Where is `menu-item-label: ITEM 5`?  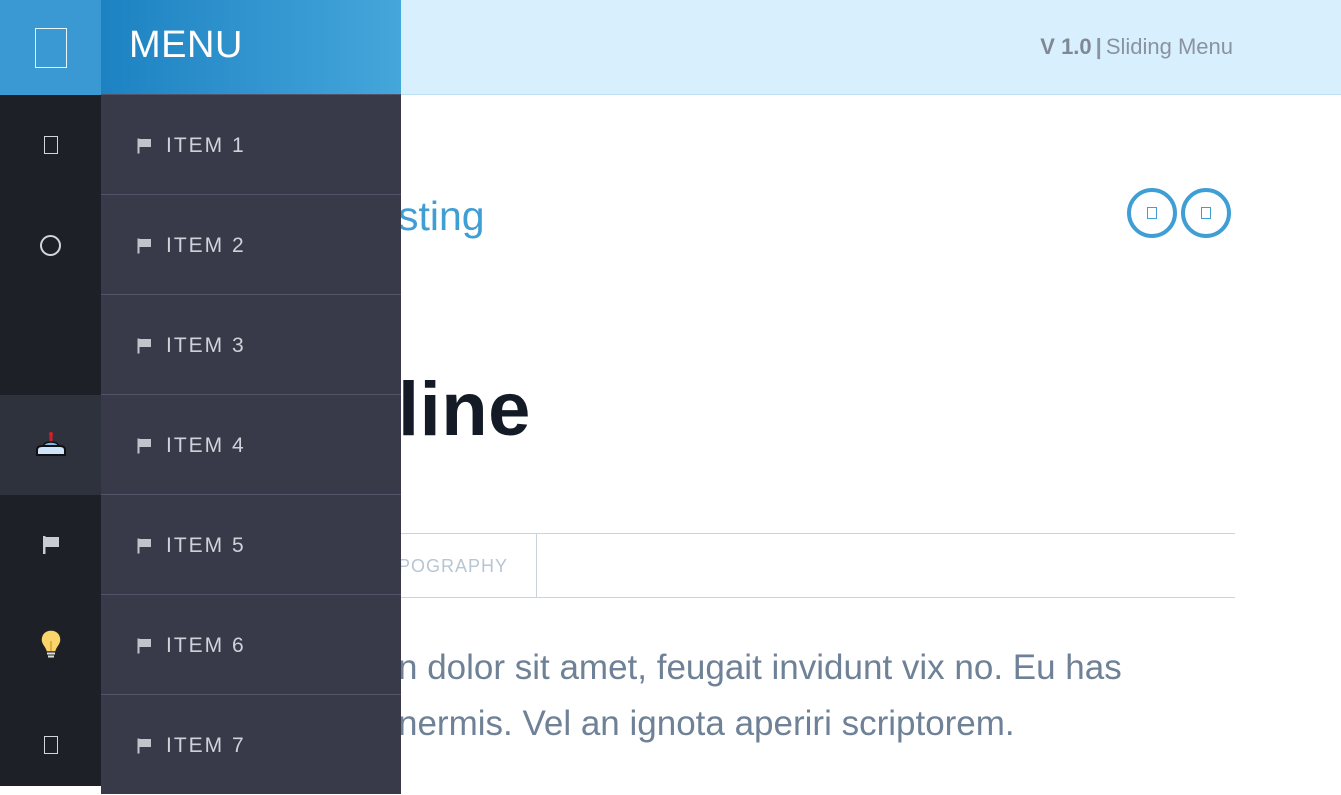
menu-item-label: ITEM 5 is located at coordinates (206, 545).